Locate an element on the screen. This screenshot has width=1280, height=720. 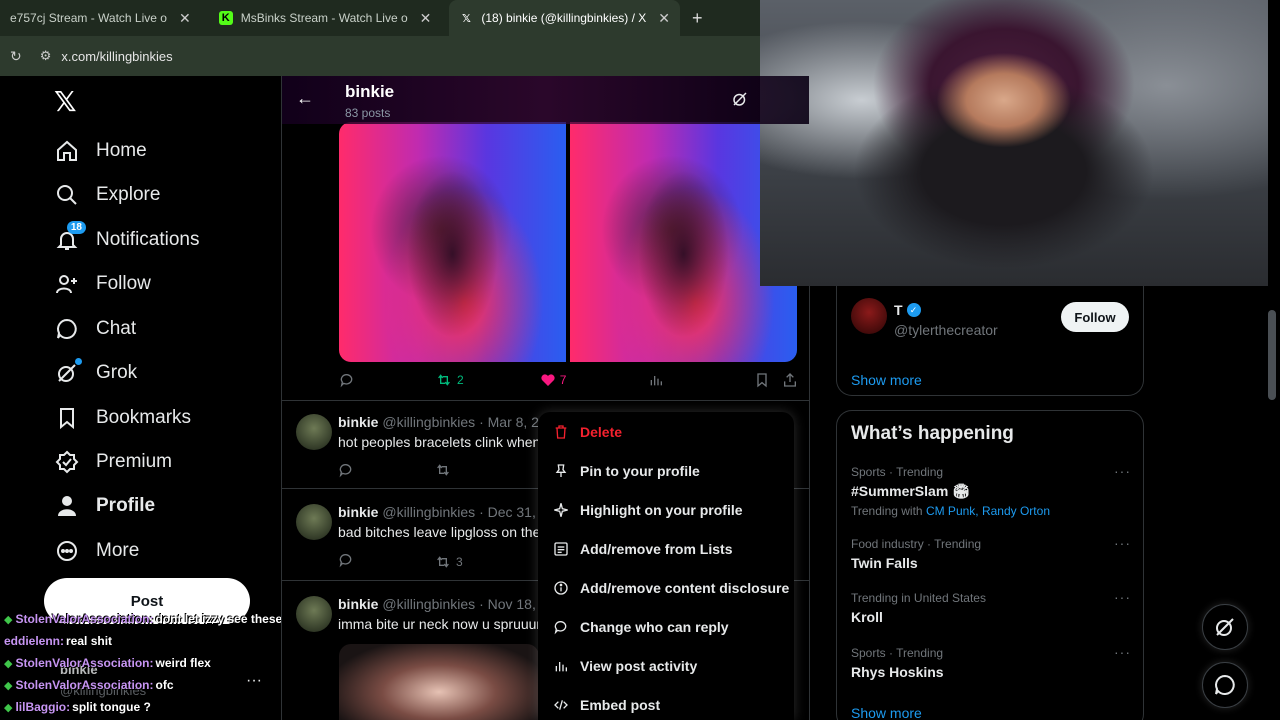
tweet-media is located at coordinates (439, 682).